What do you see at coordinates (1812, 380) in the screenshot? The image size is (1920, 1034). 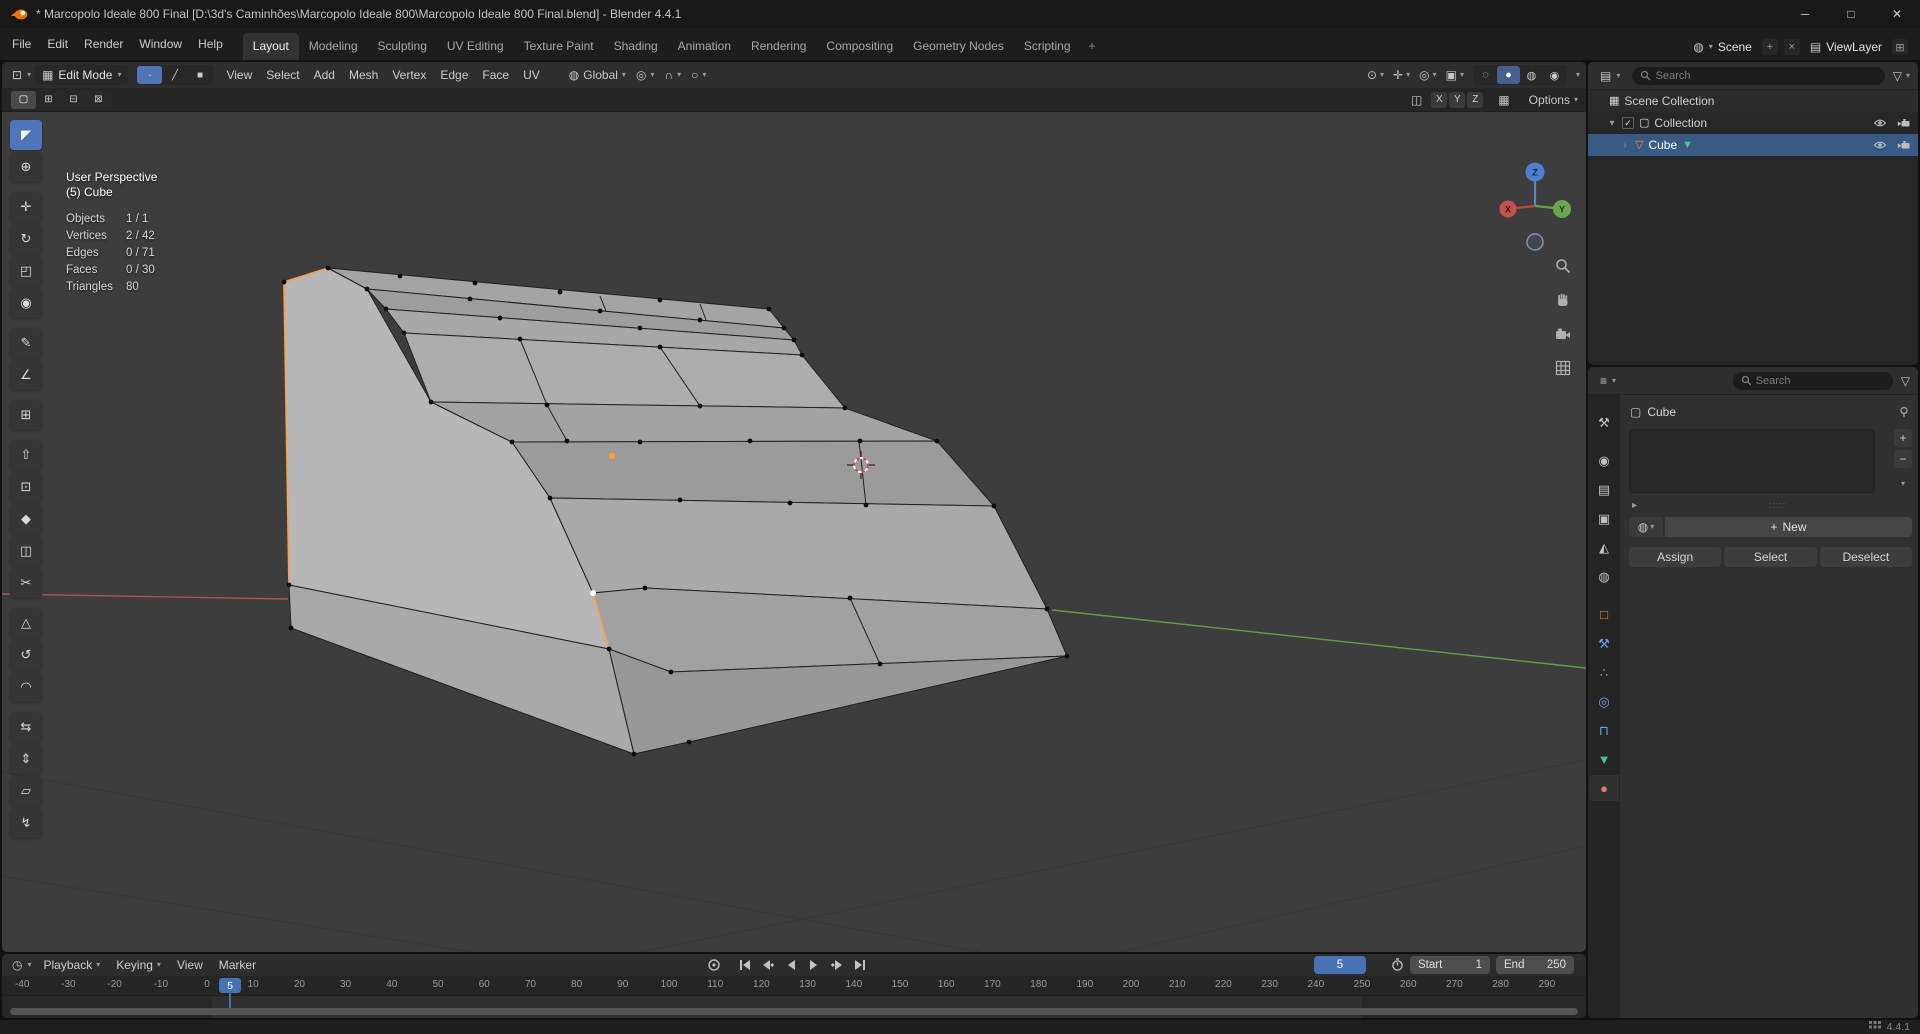 I see `properties-search` at bounding box center [1812, 380].